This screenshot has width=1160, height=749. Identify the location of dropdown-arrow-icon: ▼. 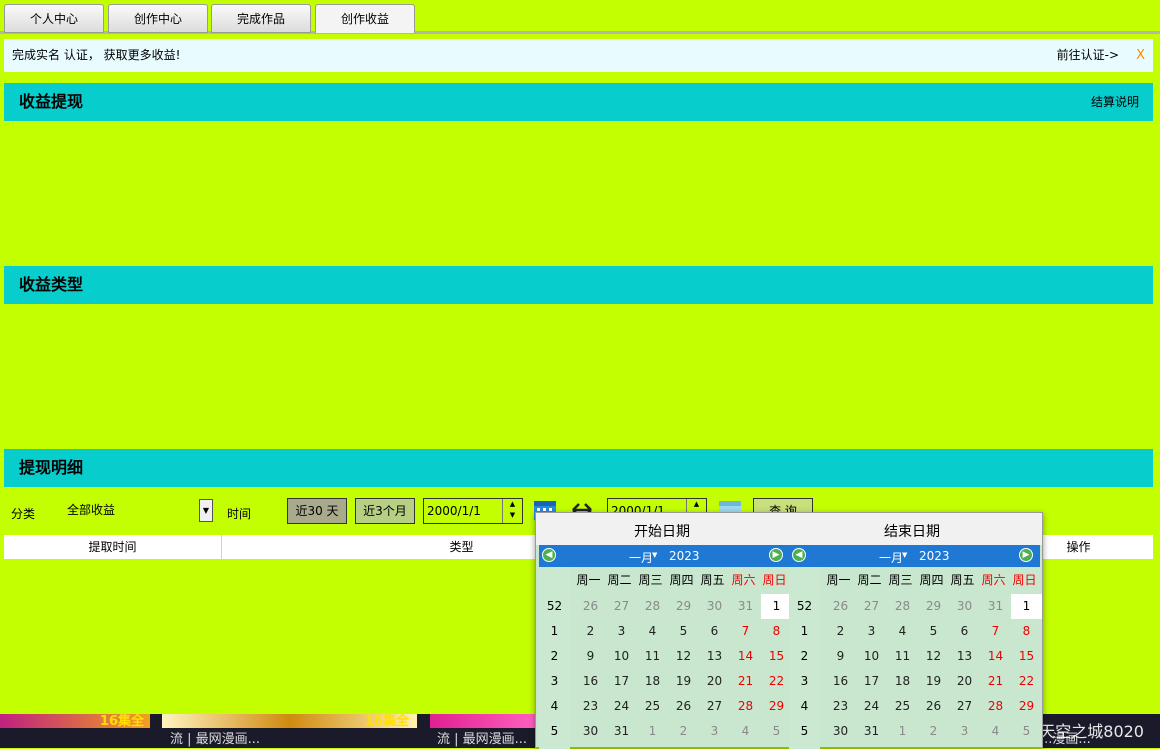
(206, 510).